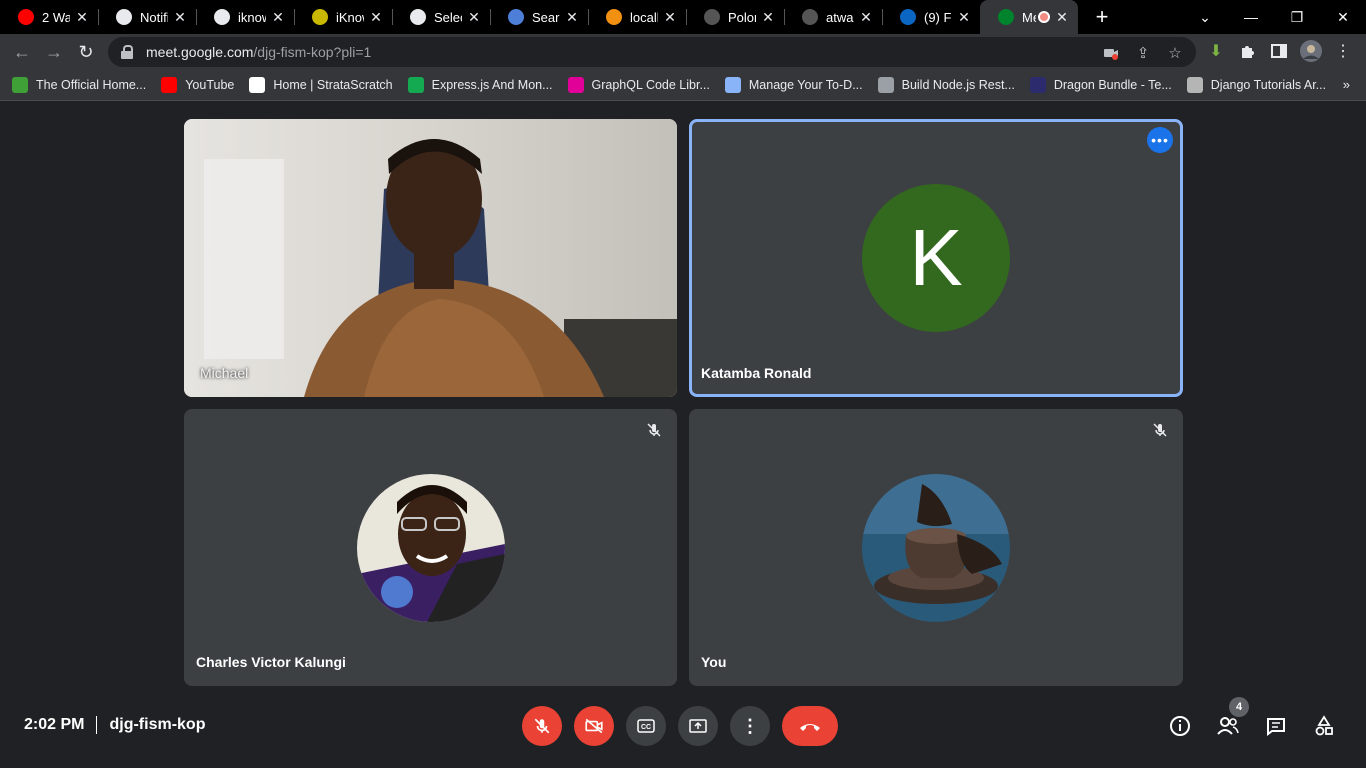  Describe the element at coordinates (252, 17) in the screenshot. I see `tab-title: iknowf` at that location.